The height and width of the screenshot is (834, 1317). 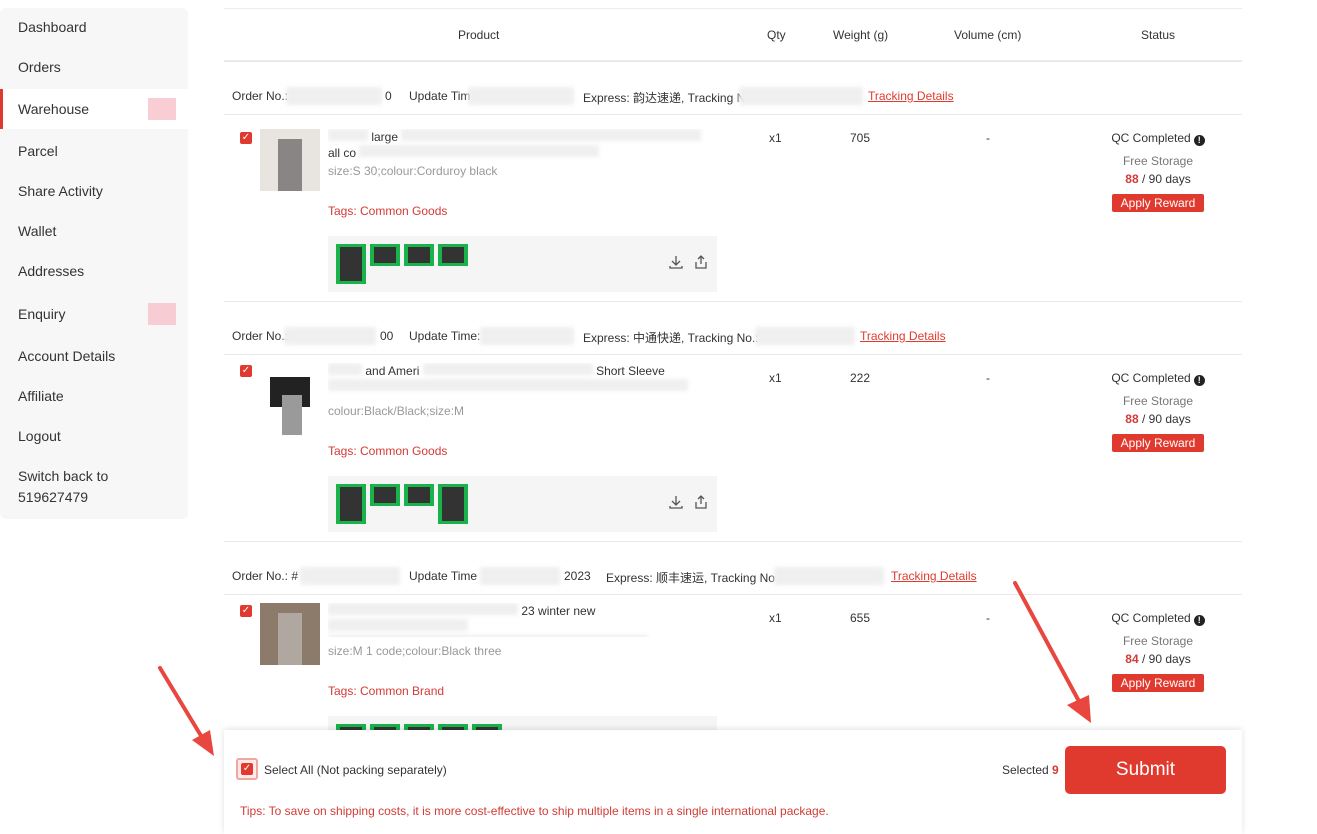 I want to click on sidebar-item-orders: Orders, so click(x=94, y=67).